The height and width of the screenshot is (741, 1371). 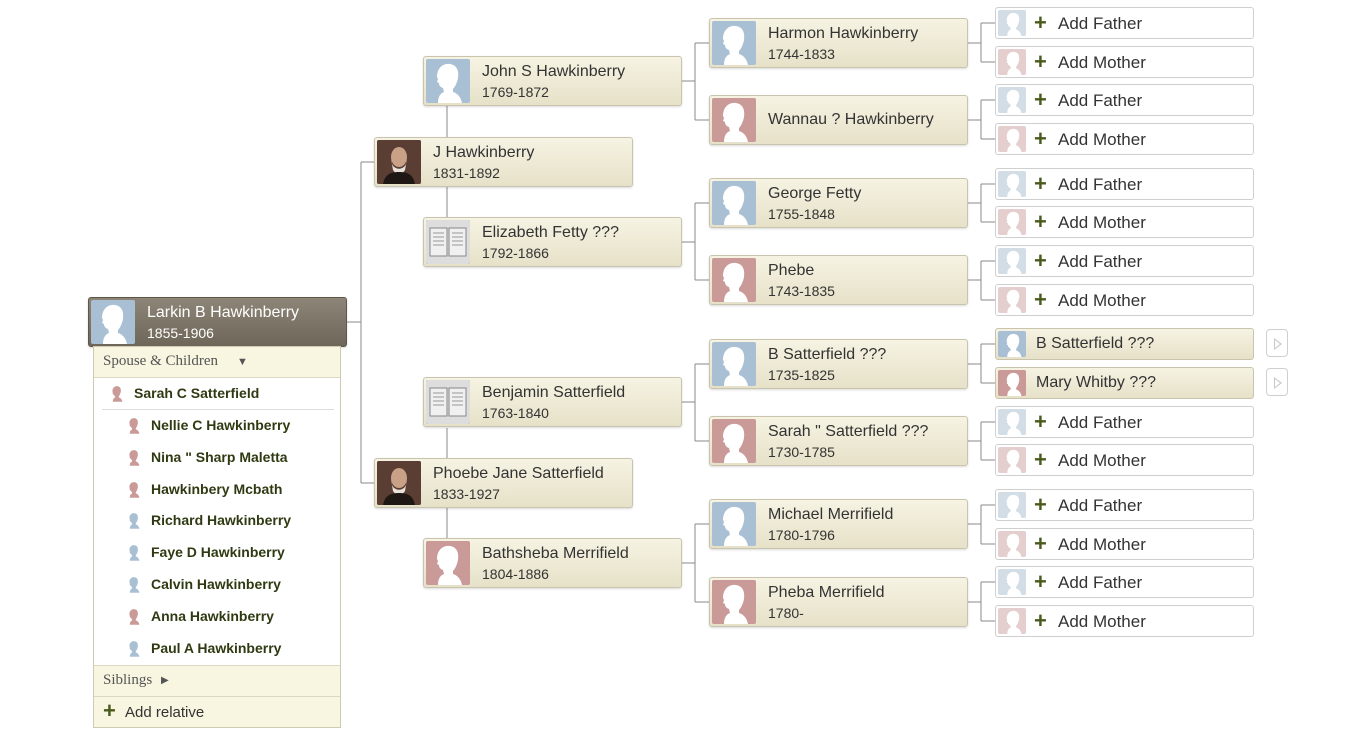 I want to click on ancestor-card: Mary Whitby ???, so click(x=1124, y=383).